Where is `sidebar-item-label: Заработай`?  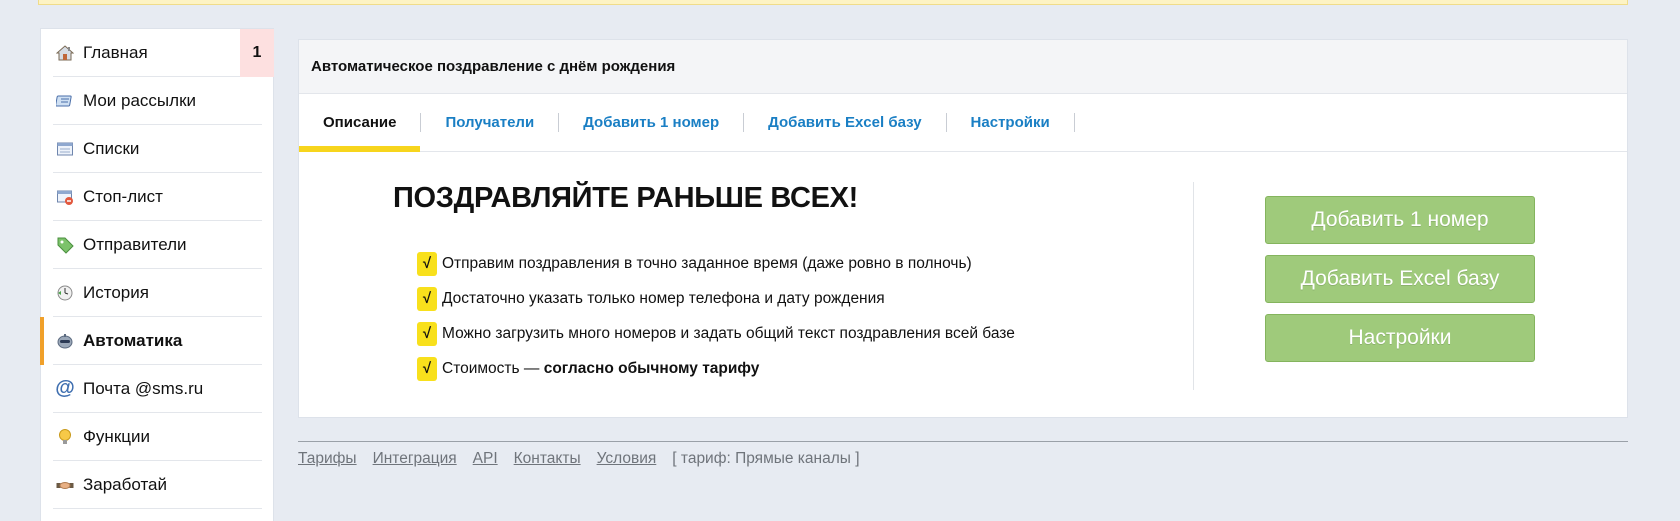 sidebar-item-label: Заработай is located at coordinates (125, 484).